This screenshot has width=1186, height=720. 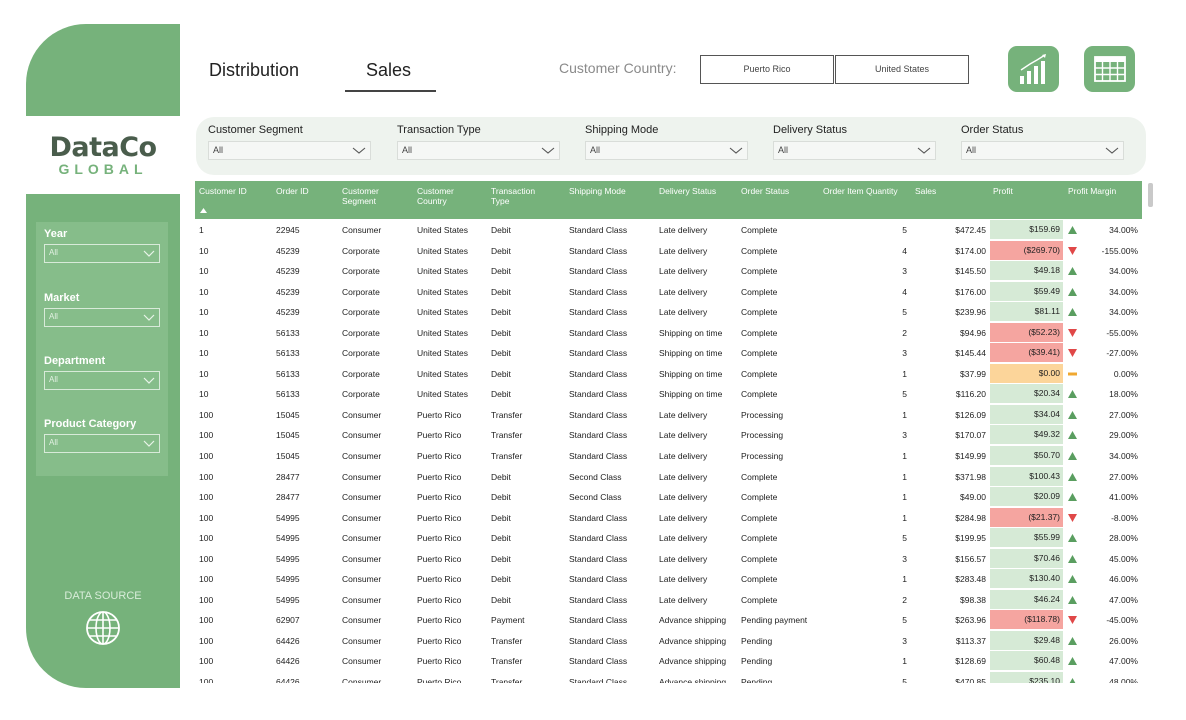 I want to click on column-header-order-id: Order ID, so click(x=306, y=191).